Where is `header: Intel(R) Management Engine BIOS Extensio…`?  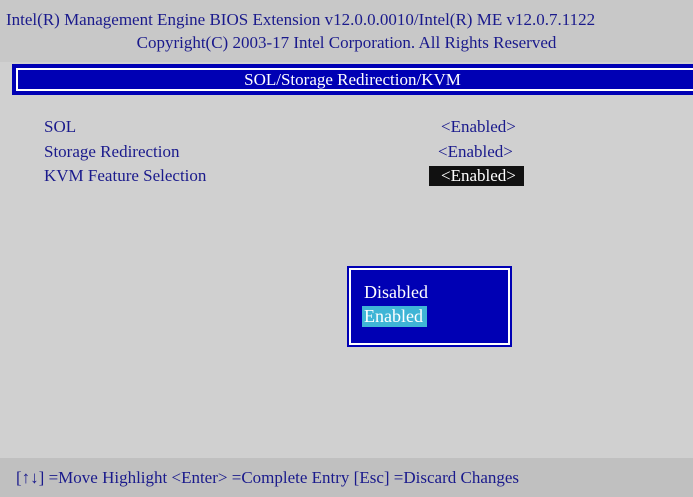
header: Intel(R) Management Engine BIOS Extensio… is located at coordinates (346, 31).